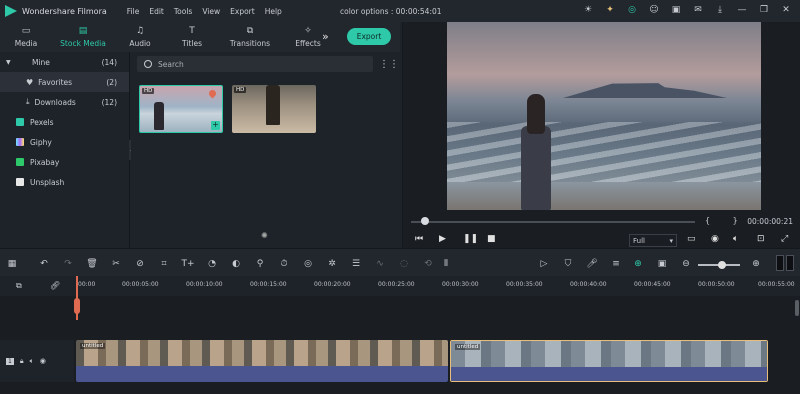  I want to click on tab-stock-media: ▤ Stock Media, so click(83, 37).